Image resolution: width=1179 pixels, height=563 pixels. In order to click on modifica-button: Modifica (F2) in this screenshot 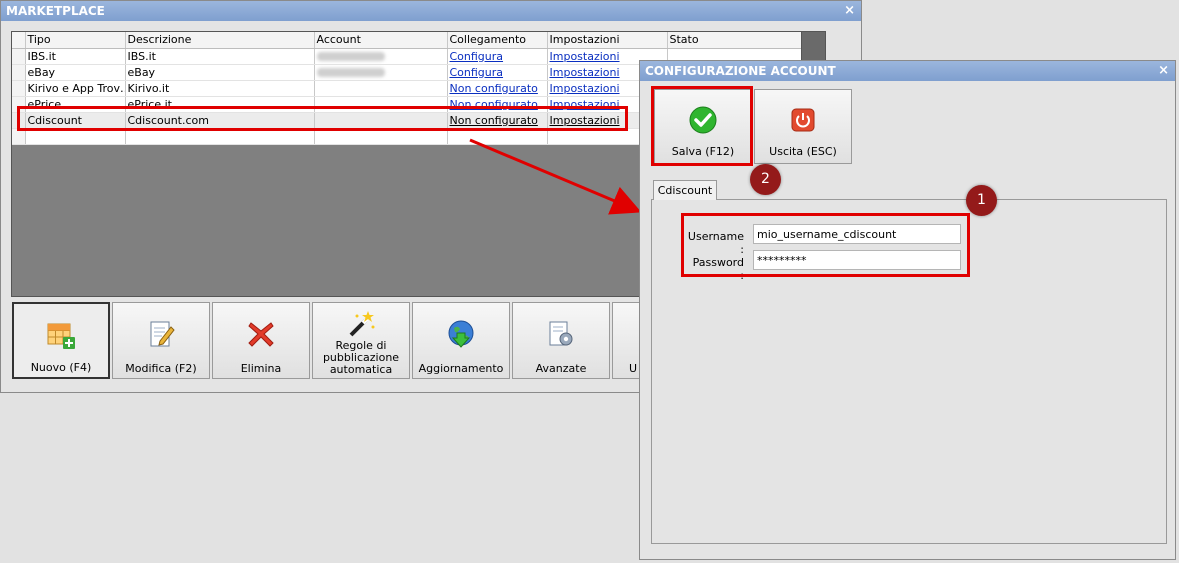, I will do `click(161, 340)`.